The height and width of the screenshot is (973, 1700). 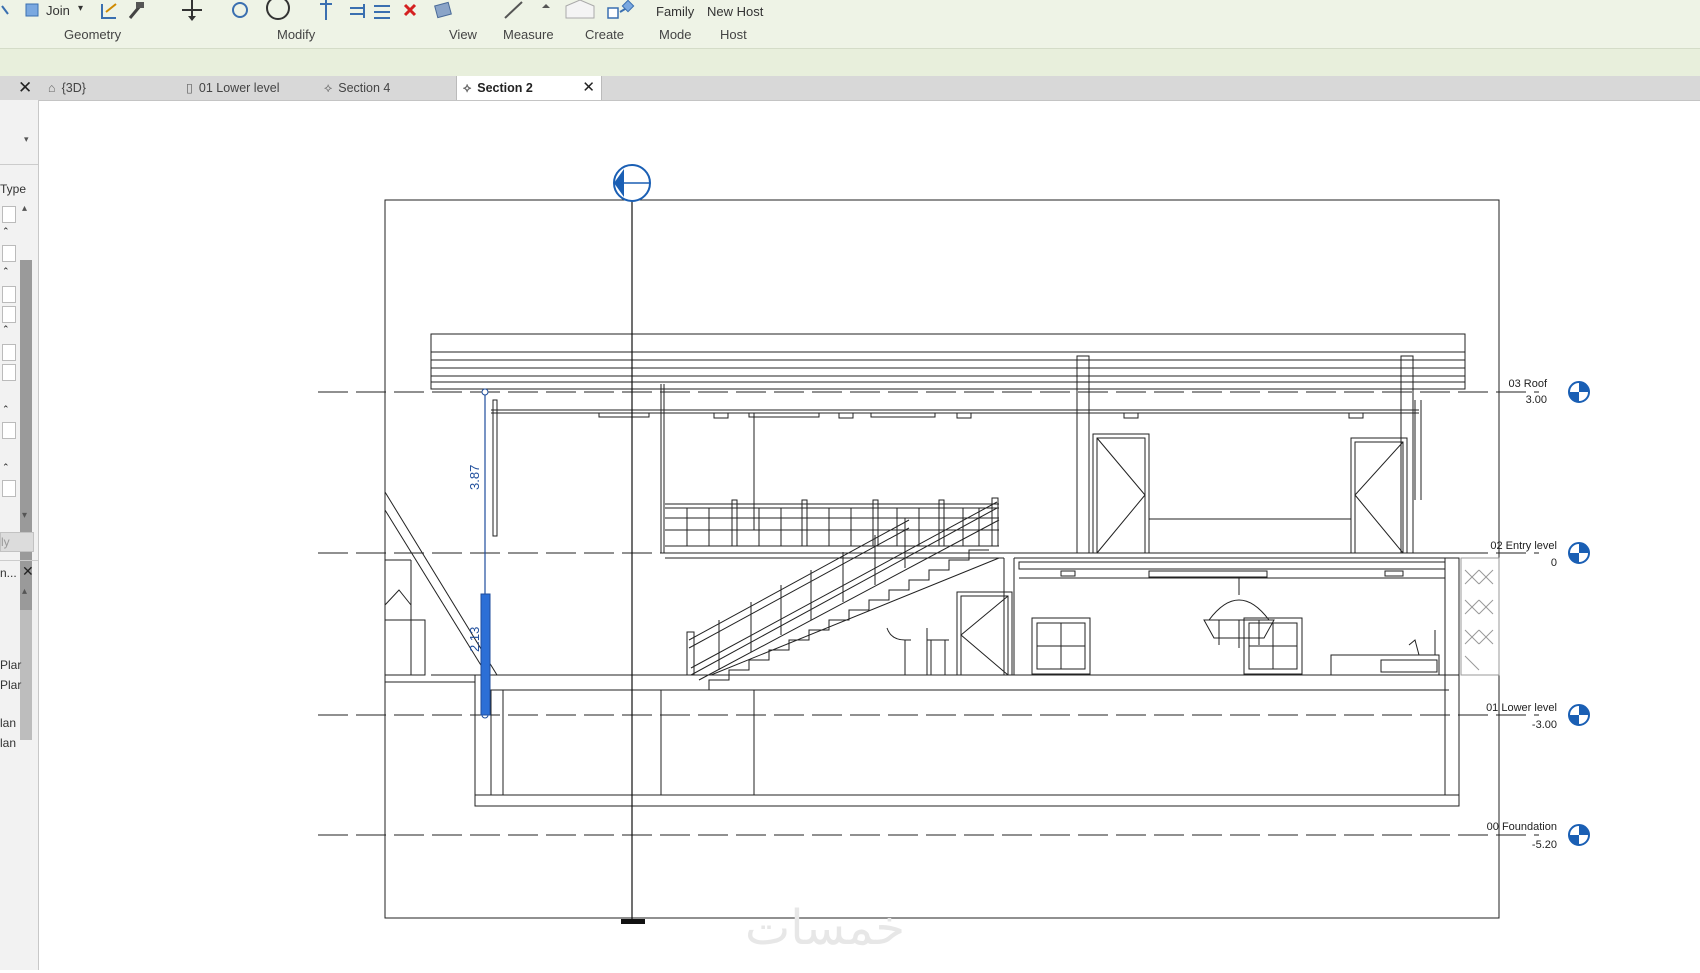 I want to click on level-name: 01 Lower level, so click(x=1521, y=708).